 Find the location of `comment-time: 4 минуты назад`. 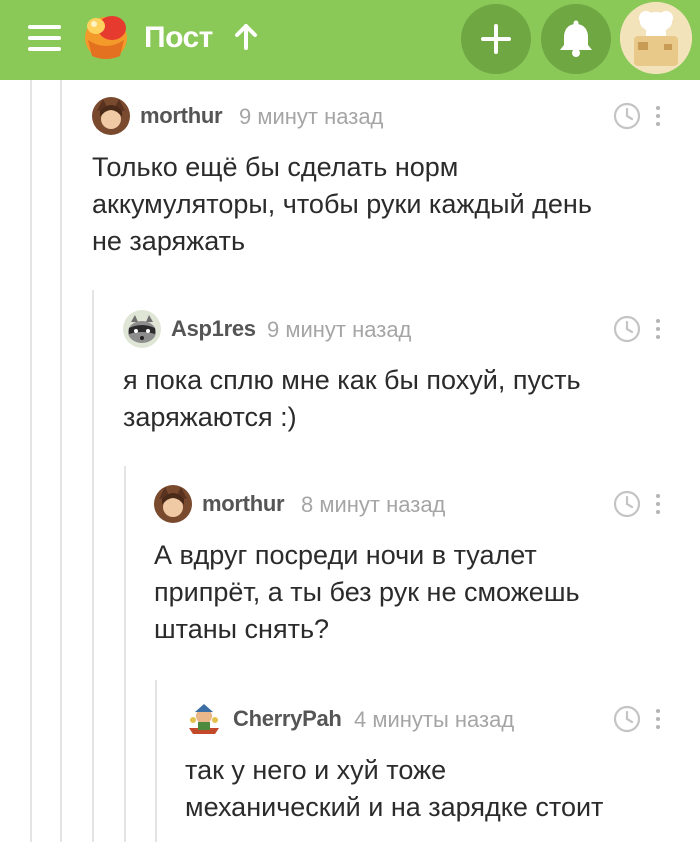

comment-time: 4 минуты назад is located at coordinates (434, 720).